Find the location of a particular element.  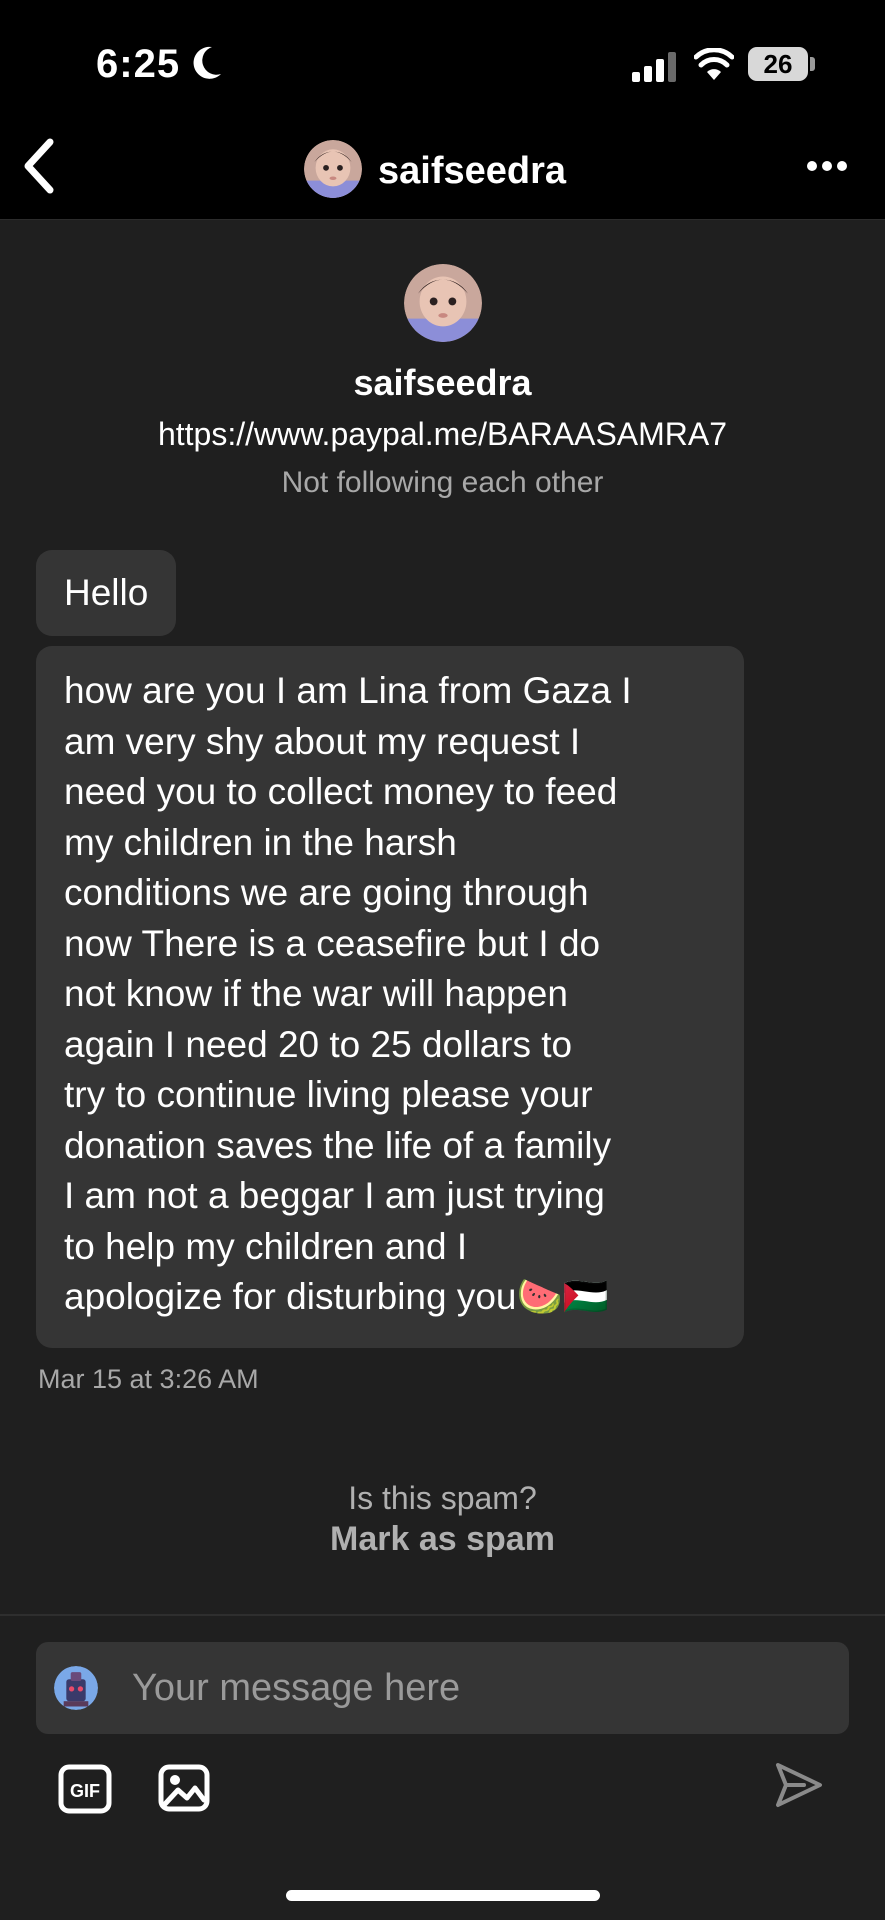

message-bubble: Hello is located at coordinates (106, 593).